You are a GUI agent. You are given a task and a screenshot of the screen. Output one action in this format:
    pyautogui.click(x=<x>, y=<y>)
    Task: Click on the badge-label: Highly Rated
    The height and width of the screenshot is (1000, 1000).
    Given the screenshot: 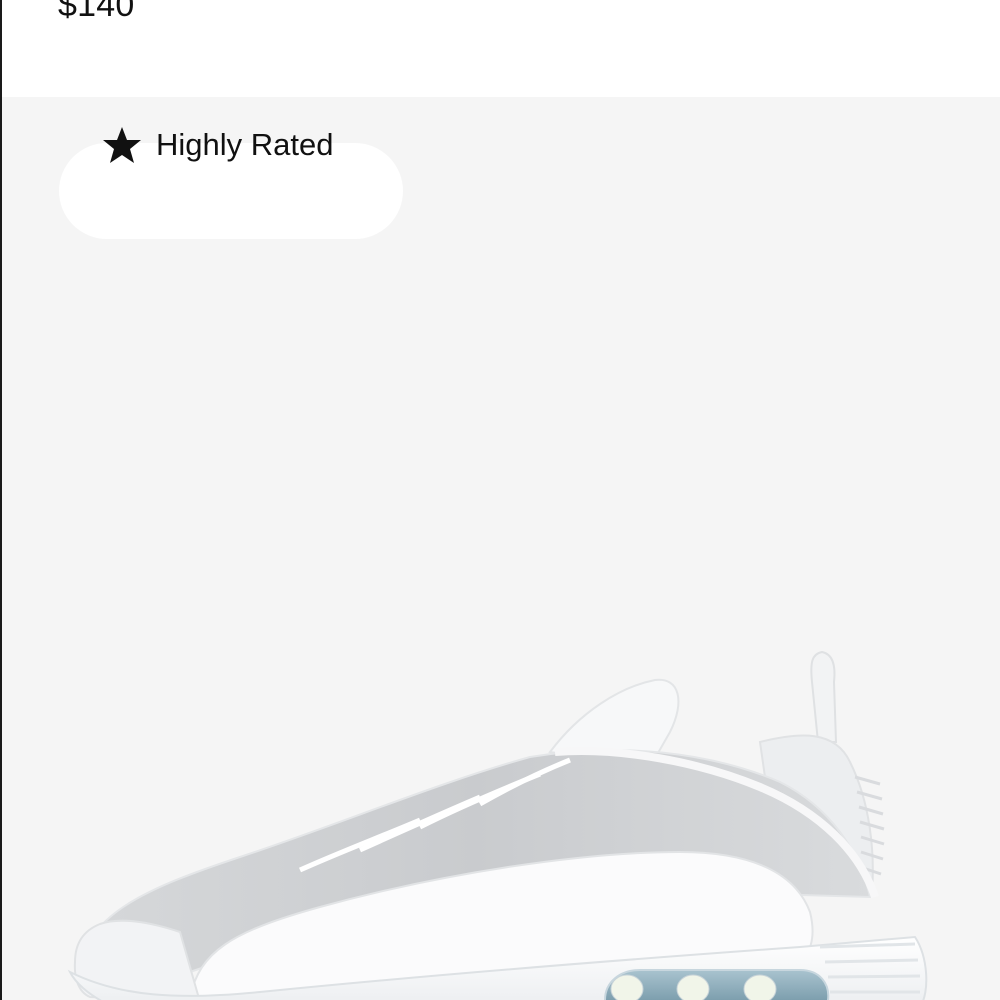 What is the action you would take?
    pyautogui.click(x=245, y=144)
    